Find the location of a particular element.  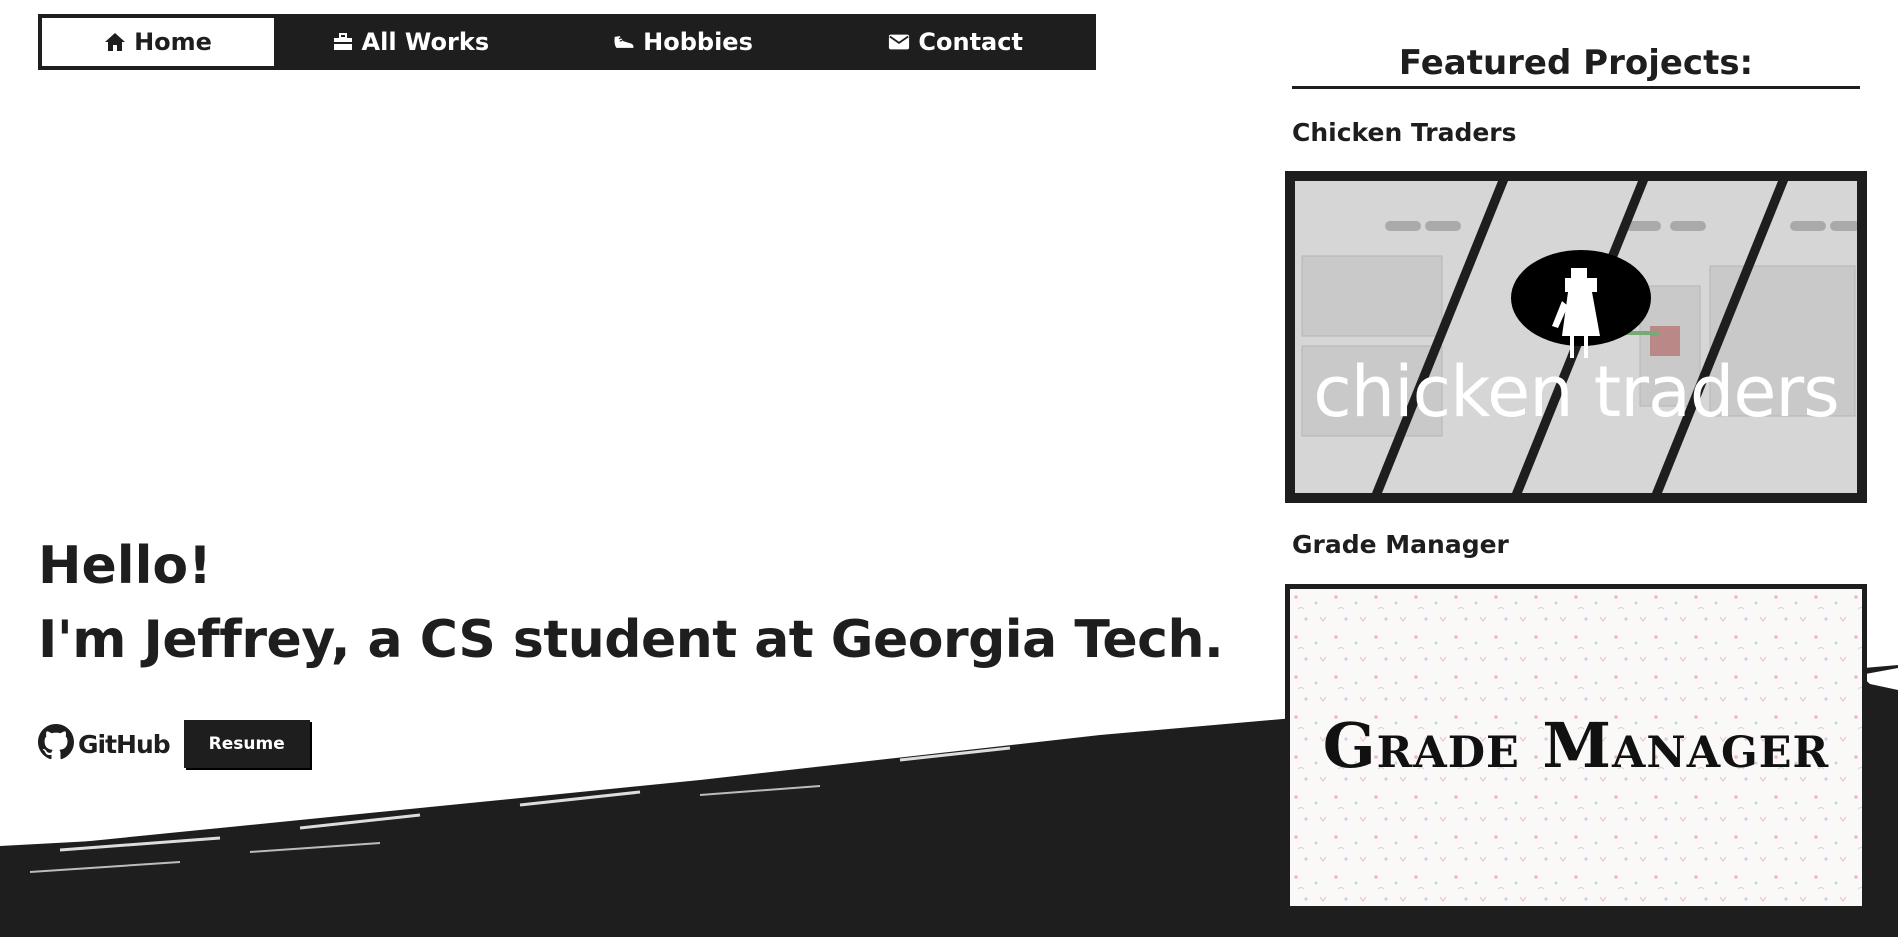

shoe-icon is located at coordinates (624, 42).